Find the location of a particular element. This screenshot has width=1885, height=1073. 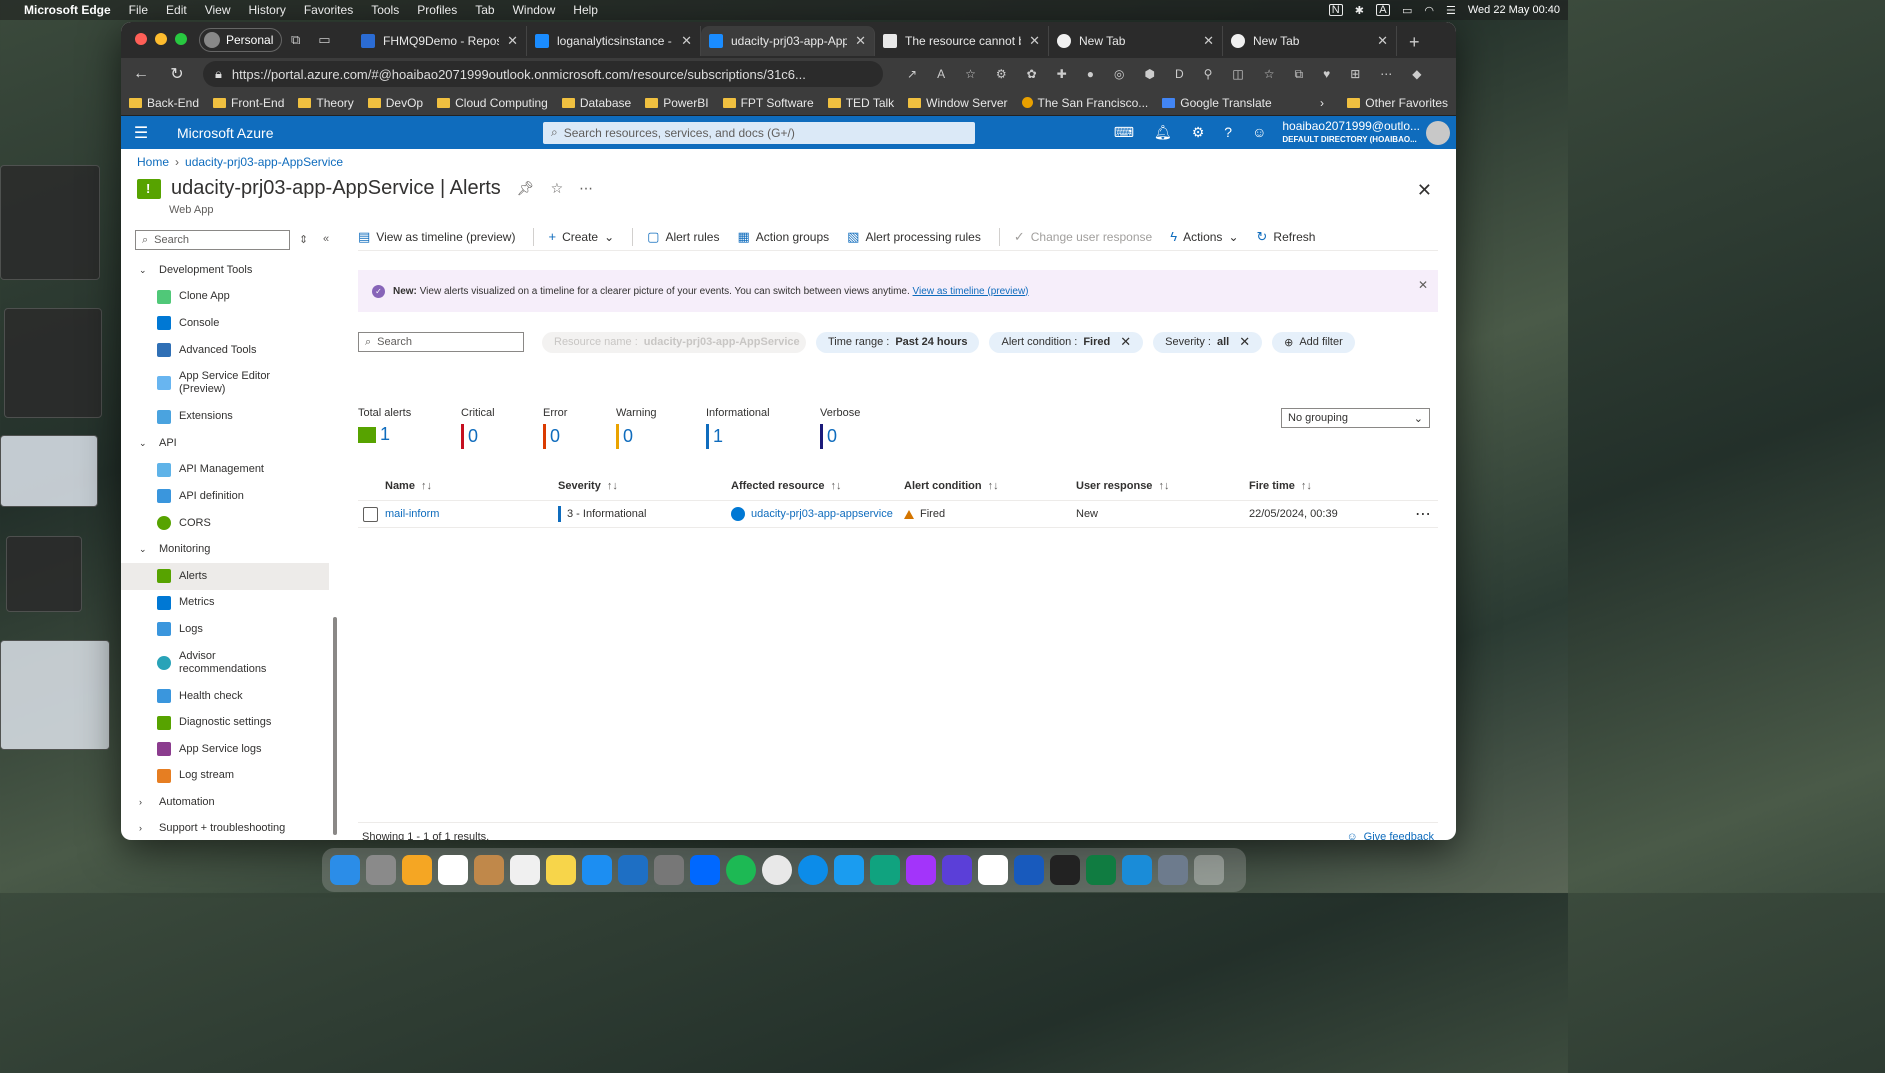

menu-favorites: Favorites is located at coordinates (328, 10).